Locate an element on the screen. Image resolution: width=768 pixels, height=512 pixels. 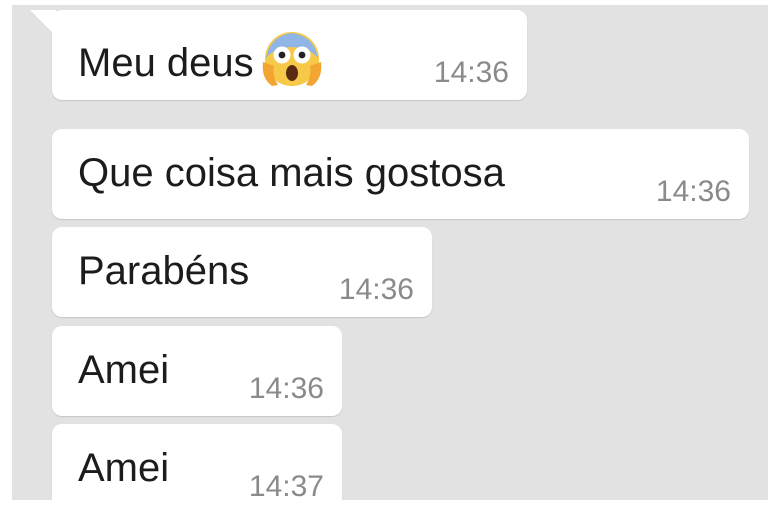
message-text: Que coisa mais gostosa is located at coordinates (291, 173).